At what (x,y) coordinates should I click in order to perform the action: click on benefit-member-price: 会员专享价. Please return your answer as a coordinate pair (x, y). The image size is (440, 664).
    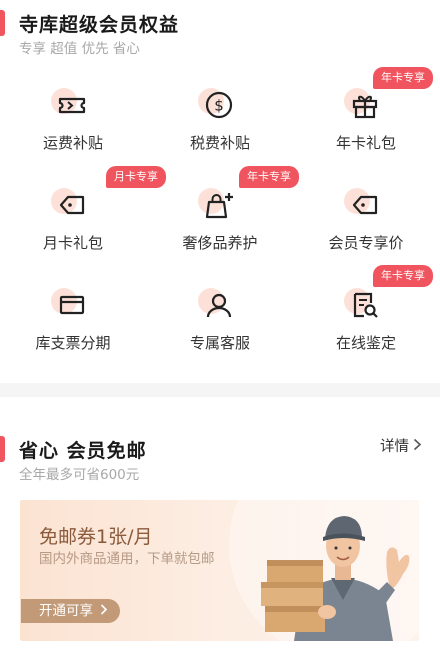
    Looking at the image, I should click on (366, 220).